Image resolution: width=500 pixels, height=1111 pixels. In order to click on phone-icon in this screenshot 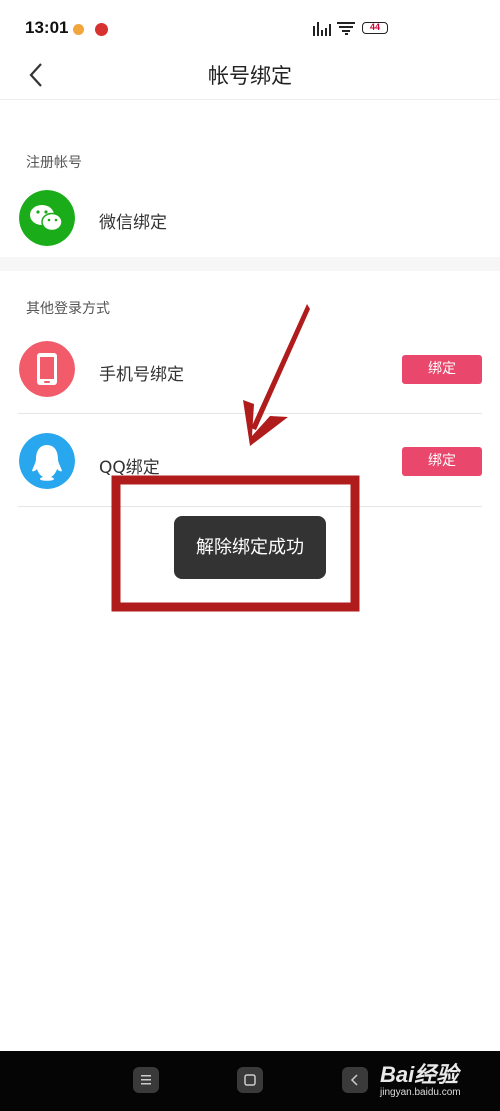, I will do `click(47, 369)`.